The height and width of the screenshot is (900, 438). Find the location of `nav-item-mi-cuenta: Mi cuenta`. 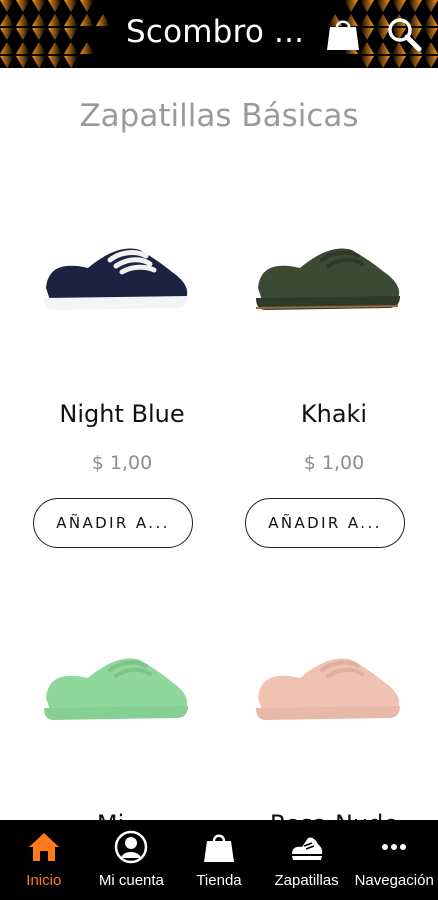

nav-item-mi-cuenta: Mi cuenta is located at coordinates (132, 860).